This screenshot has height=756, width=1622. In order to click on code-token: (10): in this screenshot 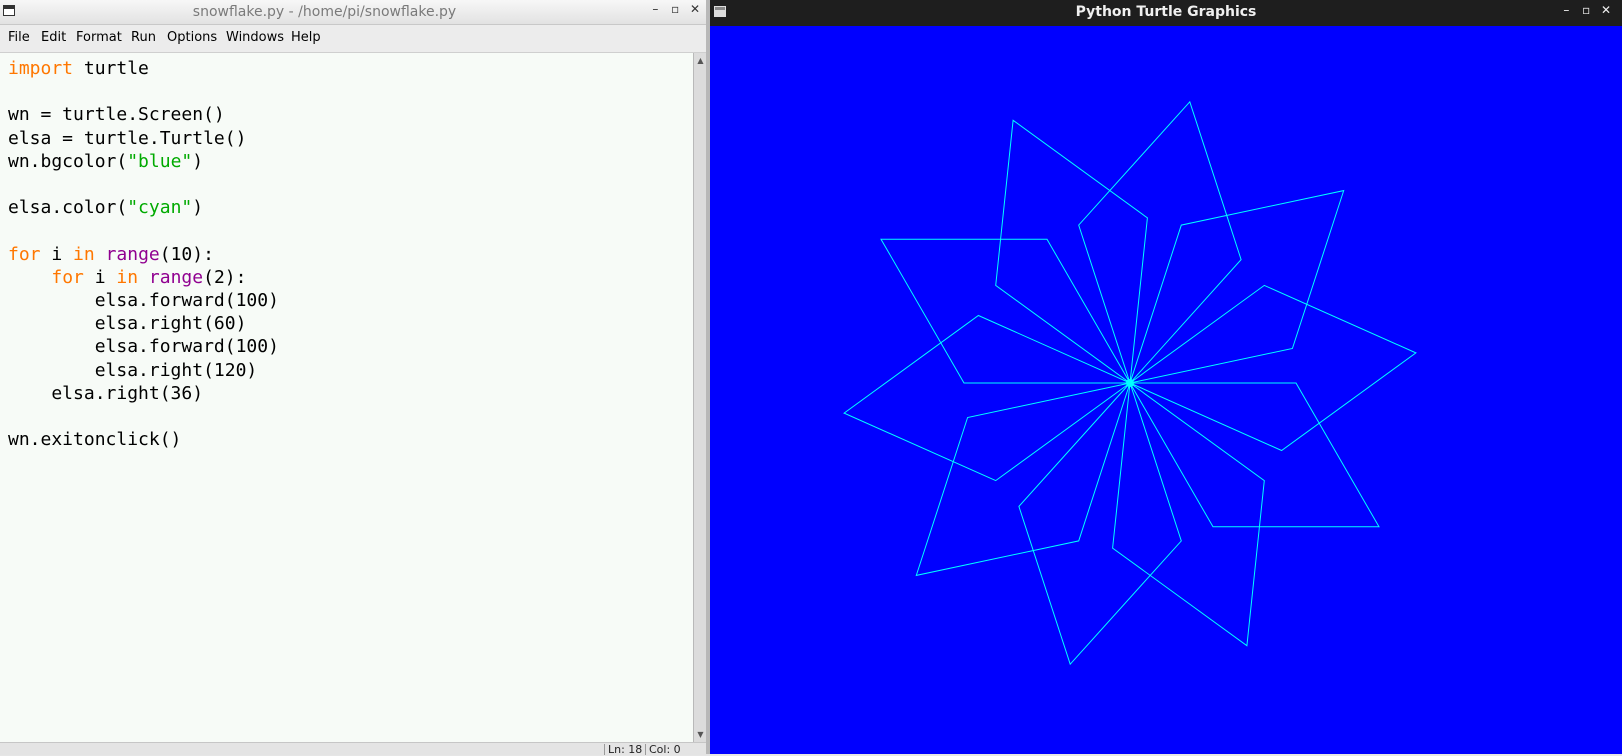, I will do `click(186, 254)`.